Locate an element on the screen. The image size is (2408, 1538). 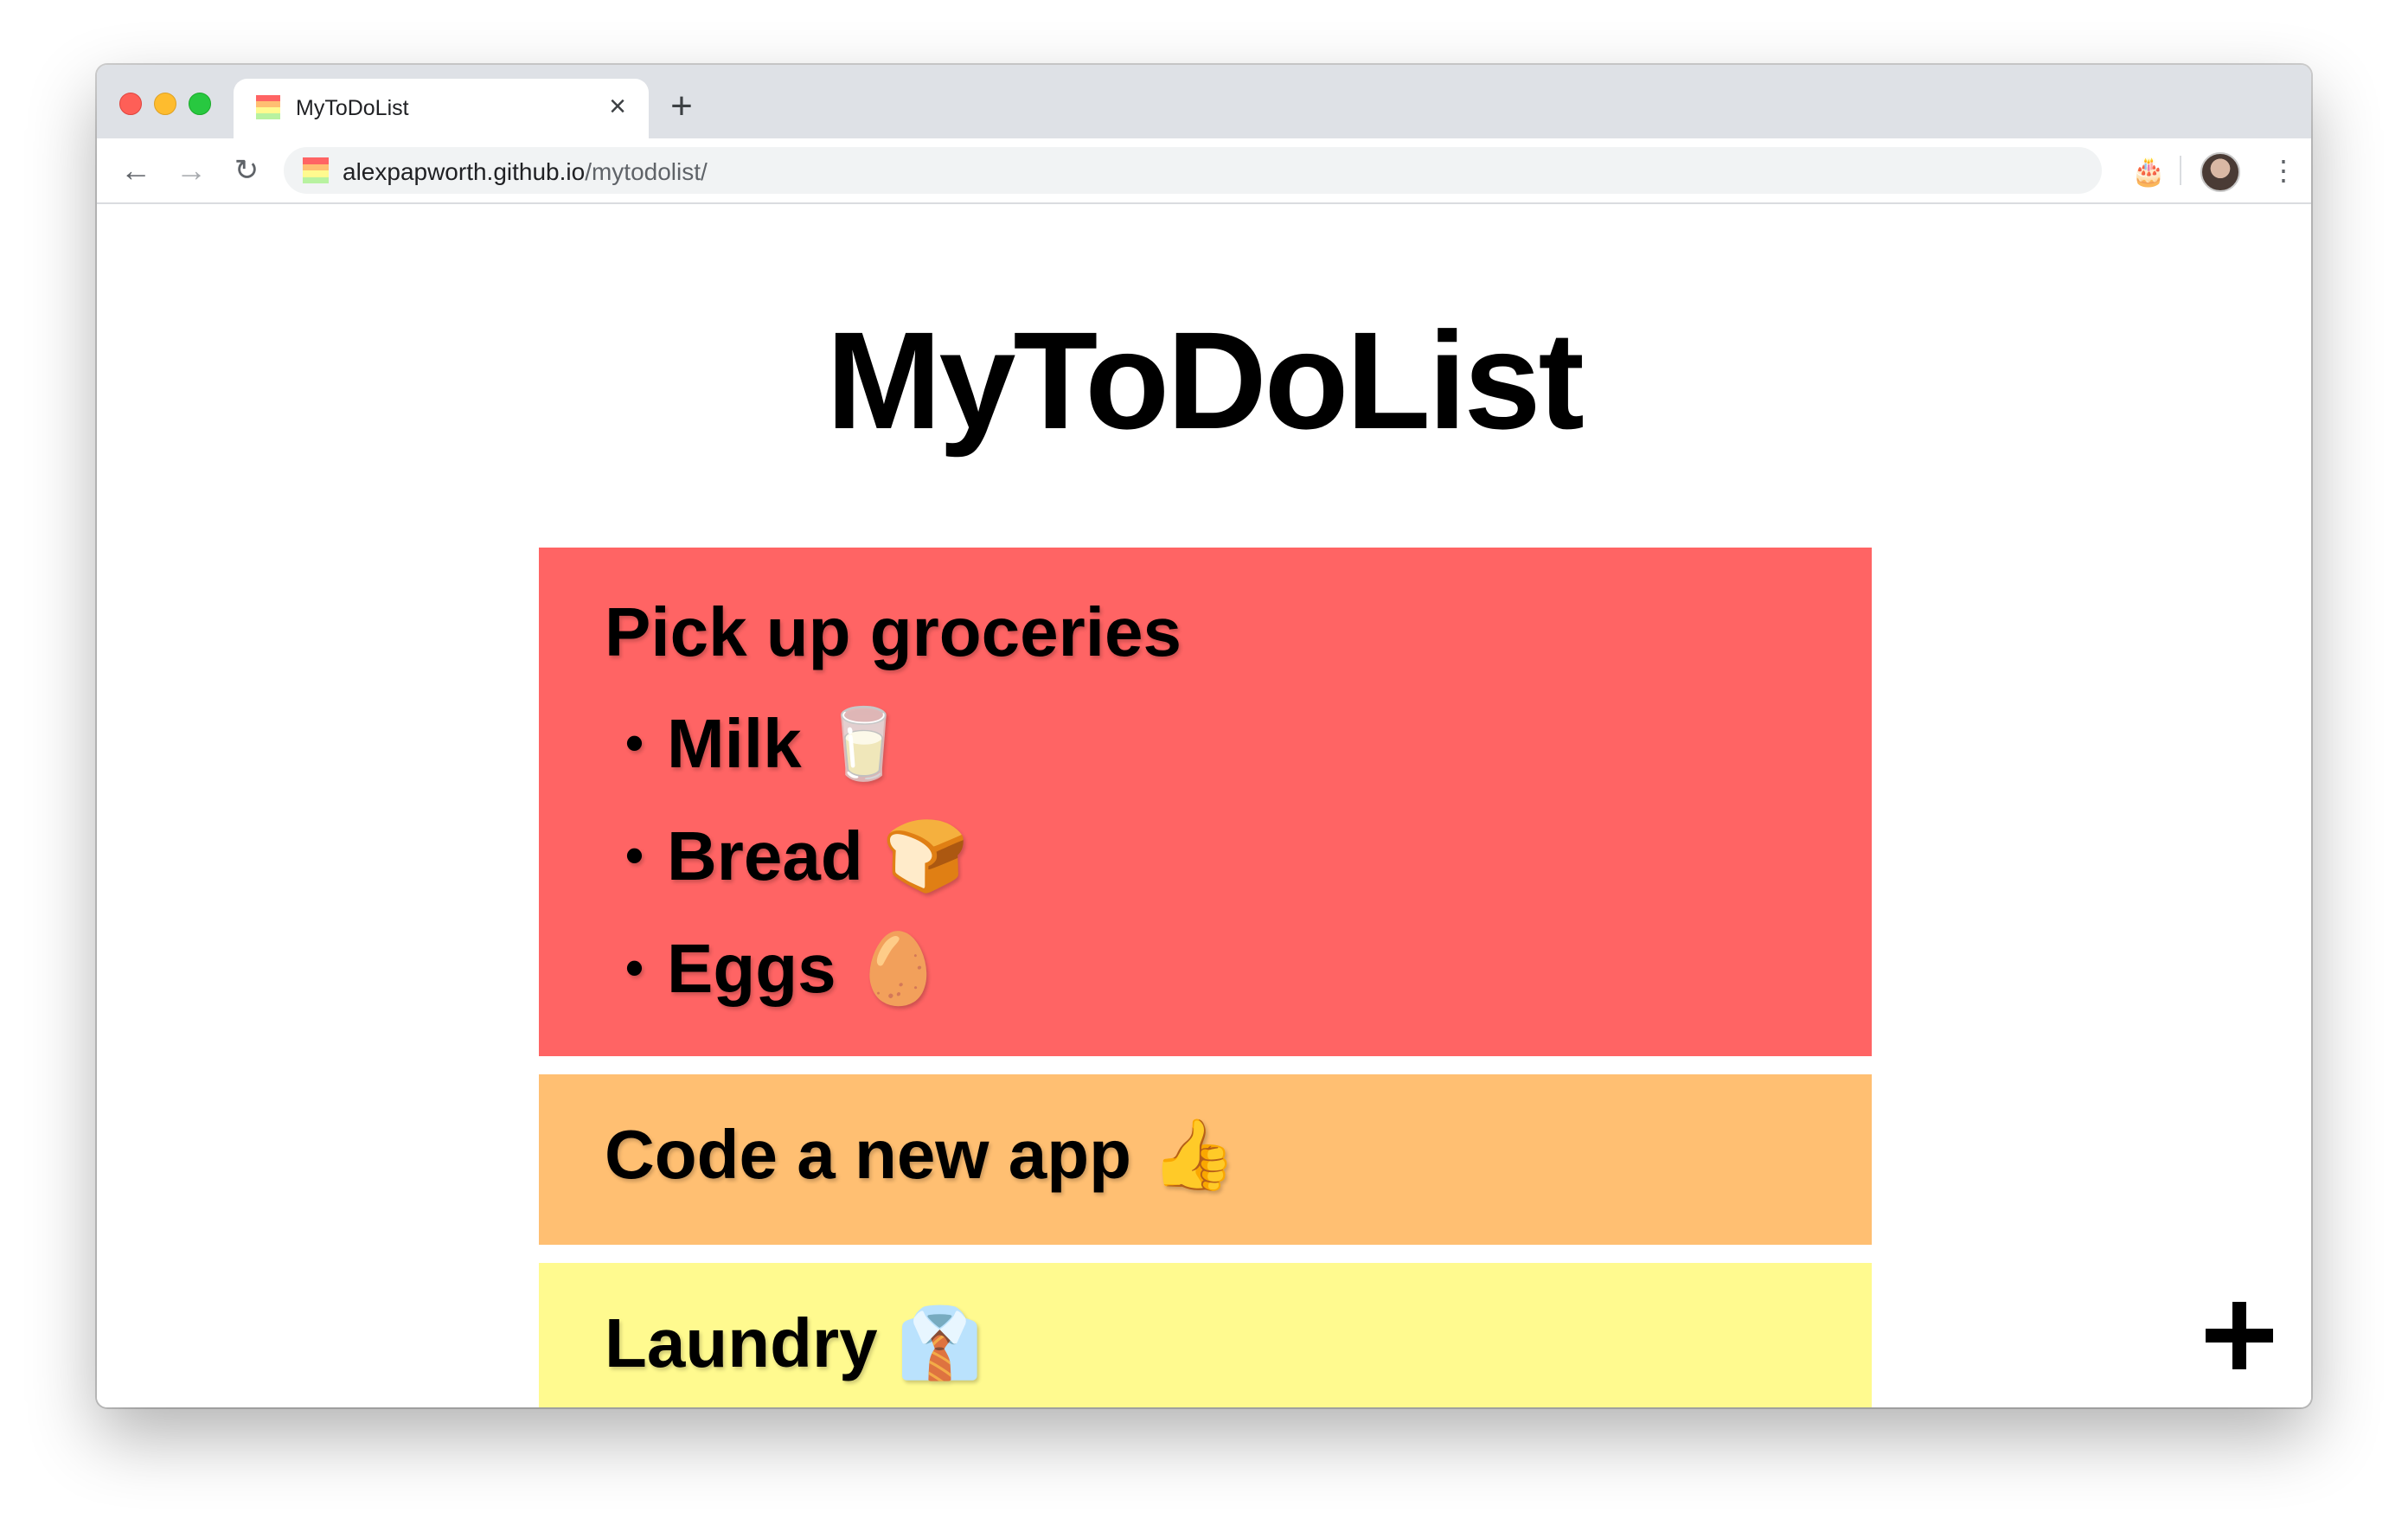
site-favicon-icon is located at coordinates (316, 170).